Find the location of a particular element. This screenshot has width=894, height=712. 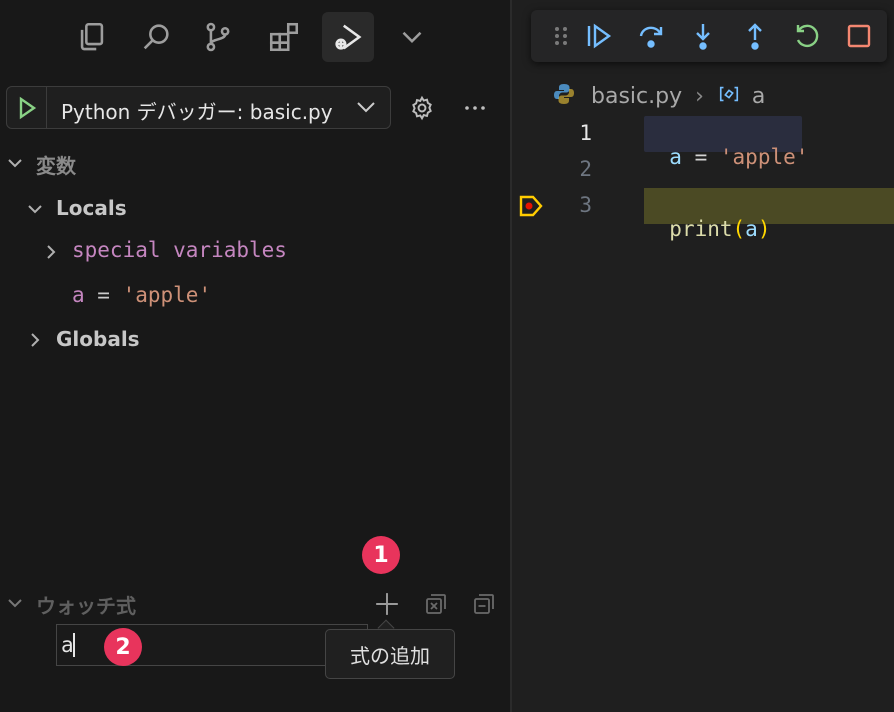

locals-scope: Locals is located at coordinates (91, 208).